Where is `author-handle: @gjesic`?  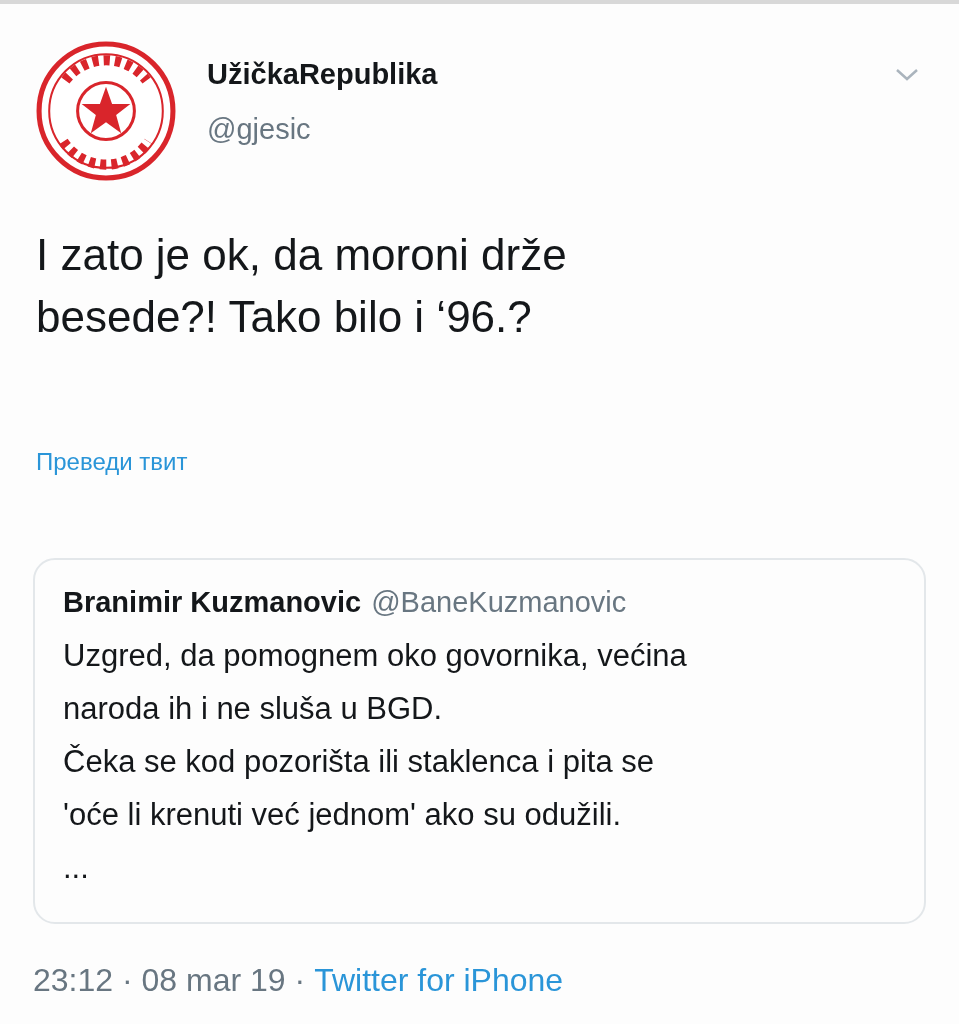 author-handle: @gjesic is located at coordinates (551, 129).